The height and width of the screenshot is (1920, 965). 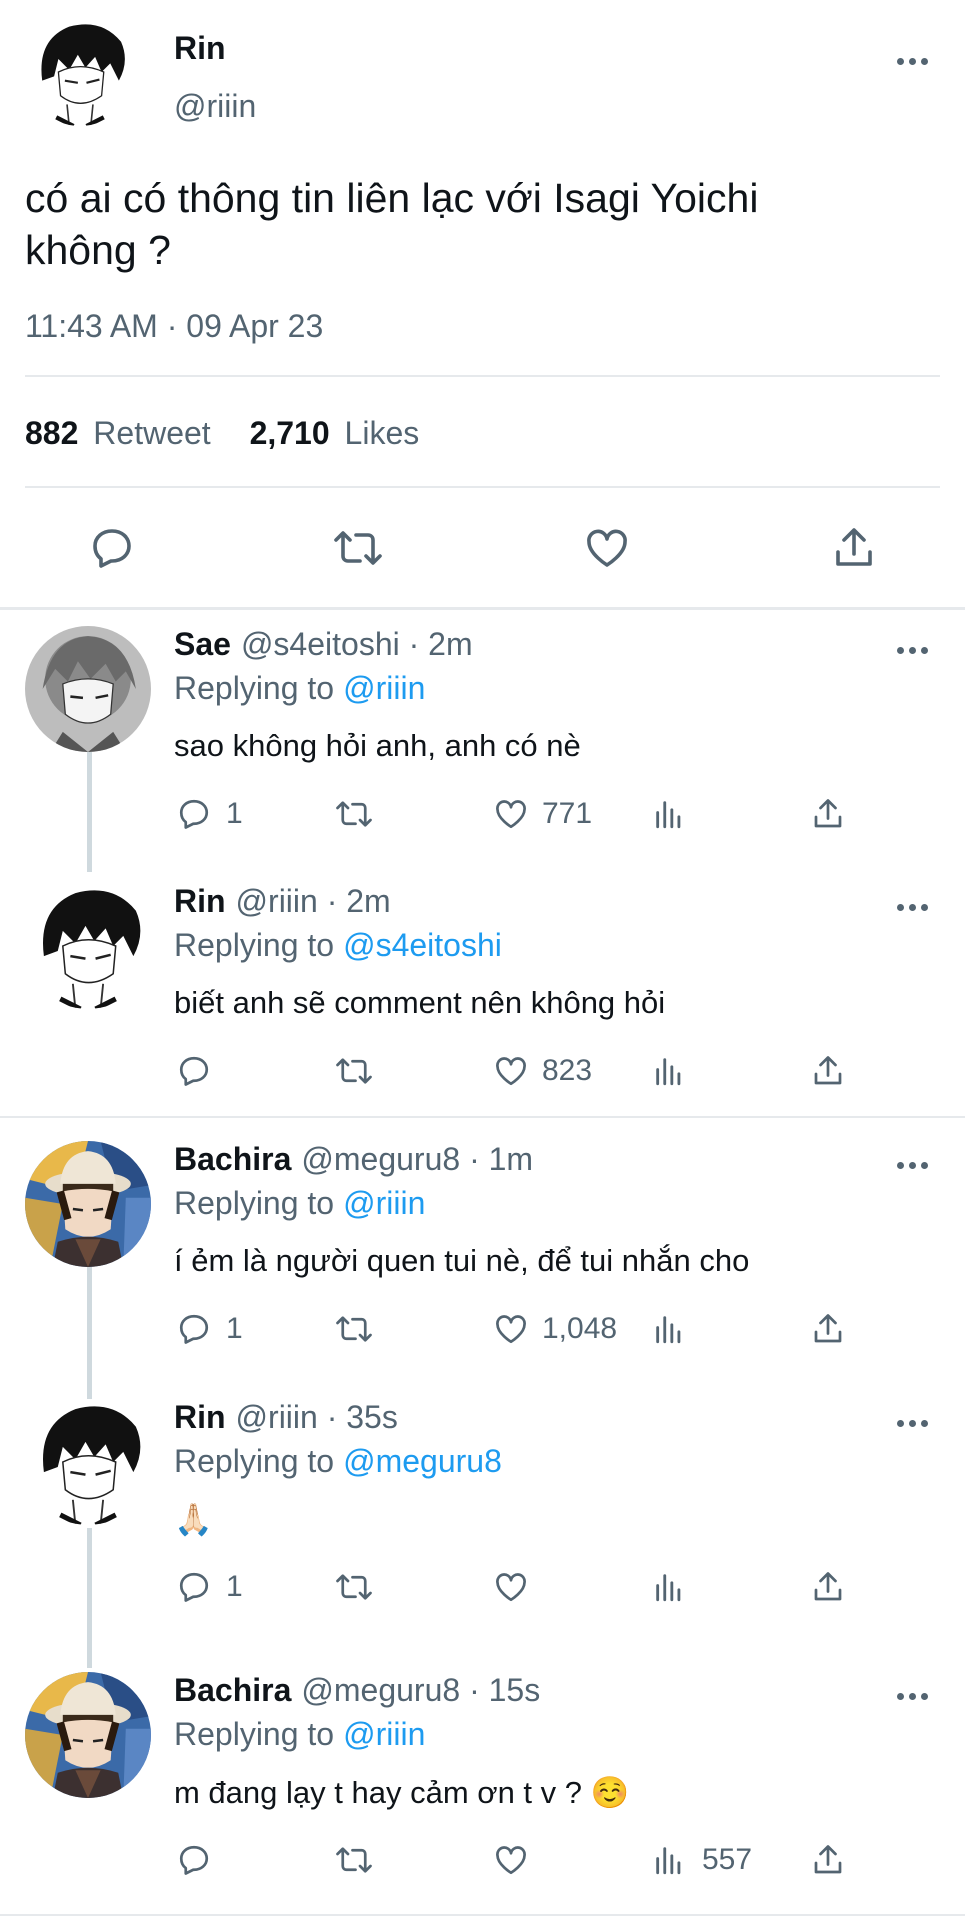 I want to click on handle-and-time: @meguru8 · 1m, so click(x=417, y=1159).